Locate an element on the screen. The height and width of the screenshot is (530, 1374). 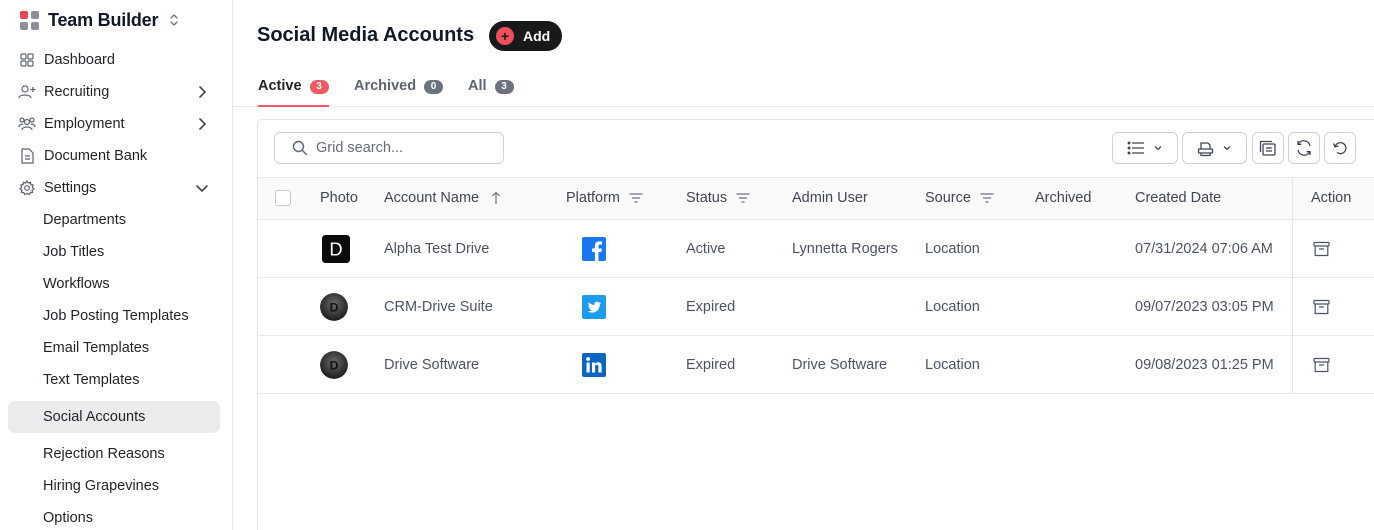
plus-icon: + is located at coordinates (505, 36).